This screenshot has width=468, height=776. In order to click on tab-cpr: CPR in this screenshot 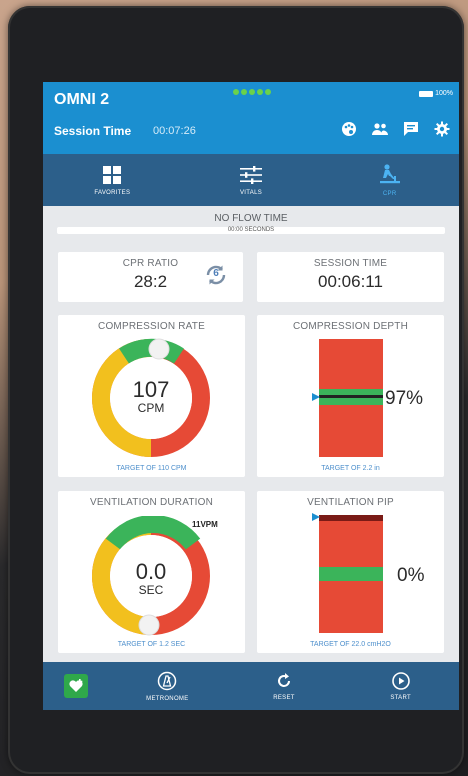, I will do `click(389, 180)`.